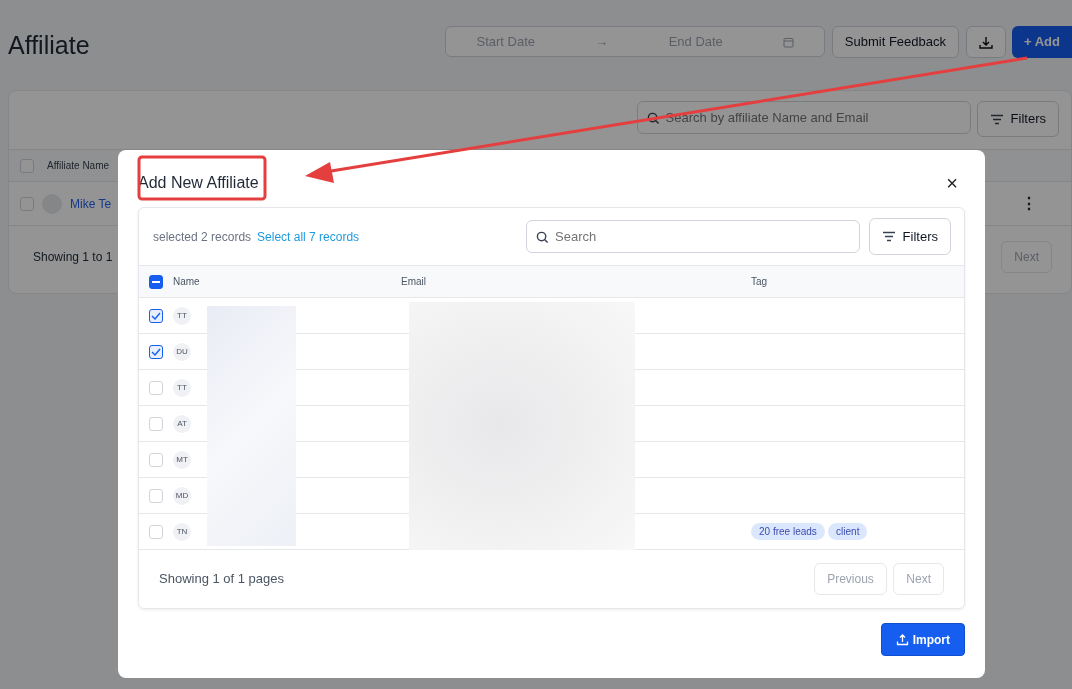 Image resolution: width=1072 pixels, height=689 pixels. Describe the element at coordinates (923, 639) in the screenshot. I see `import-button: Import` at that location.